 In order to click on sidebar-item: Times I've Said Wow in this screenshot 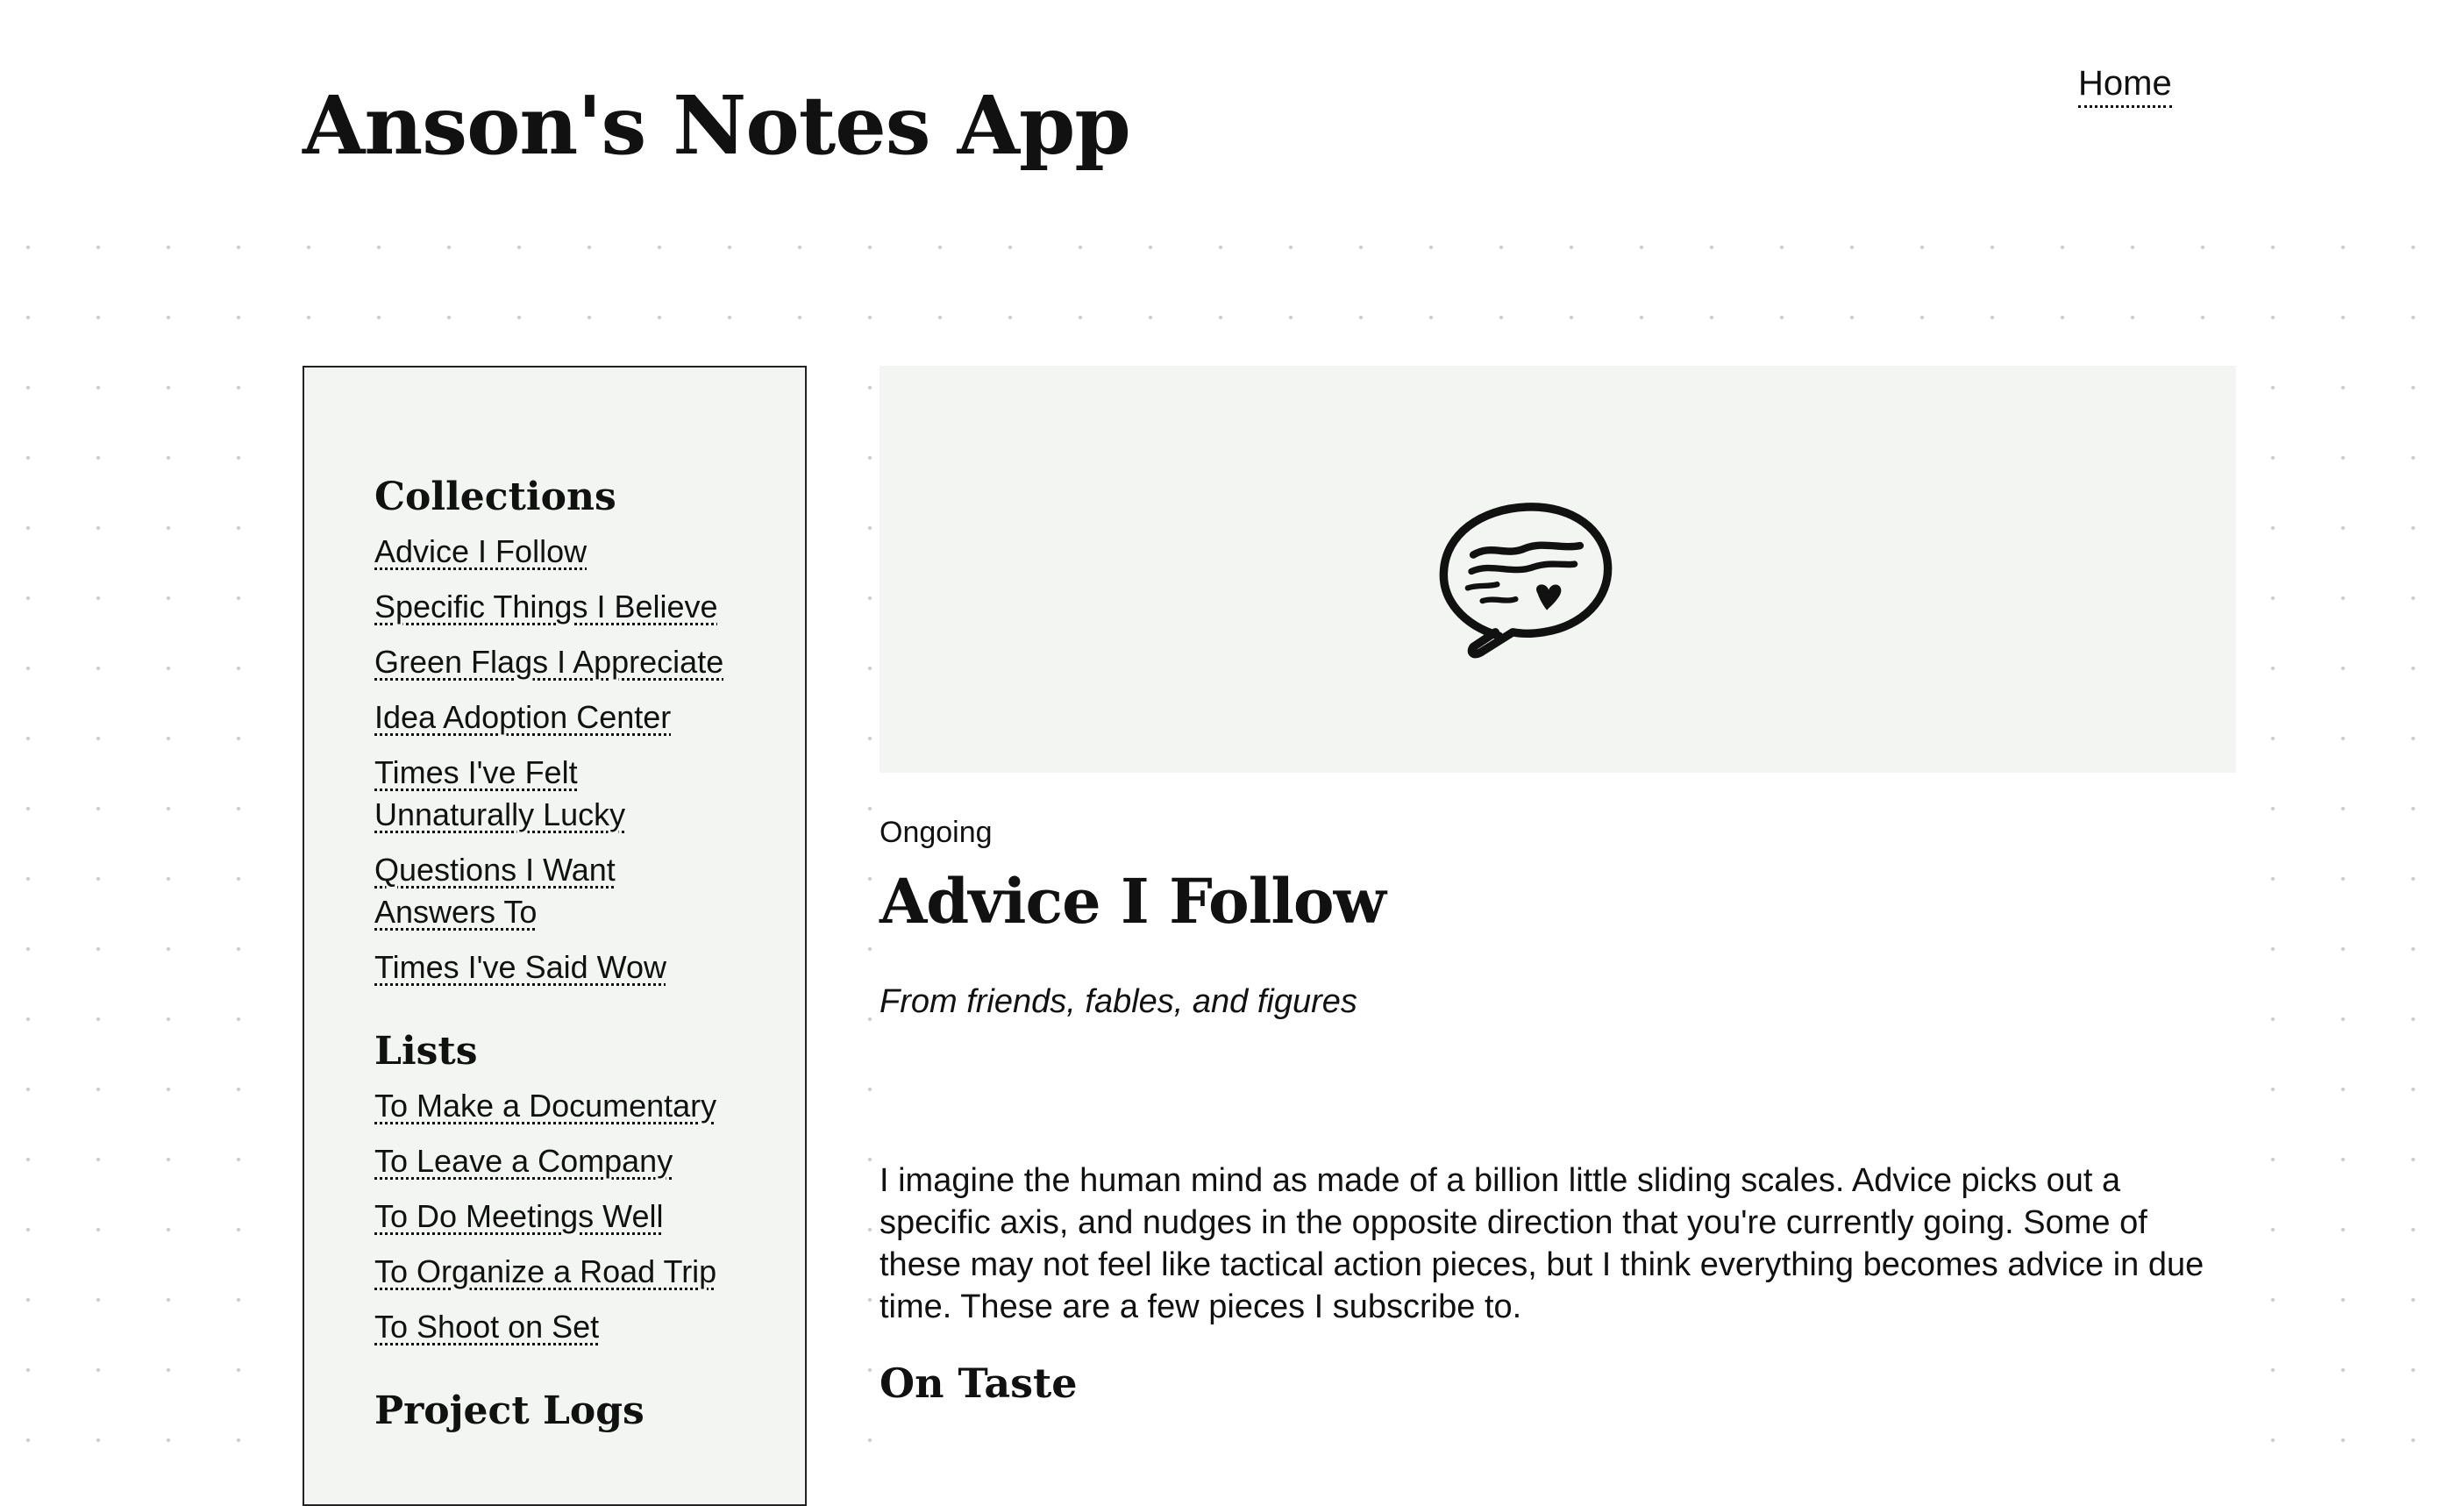, I will do `click(559, 967)`.